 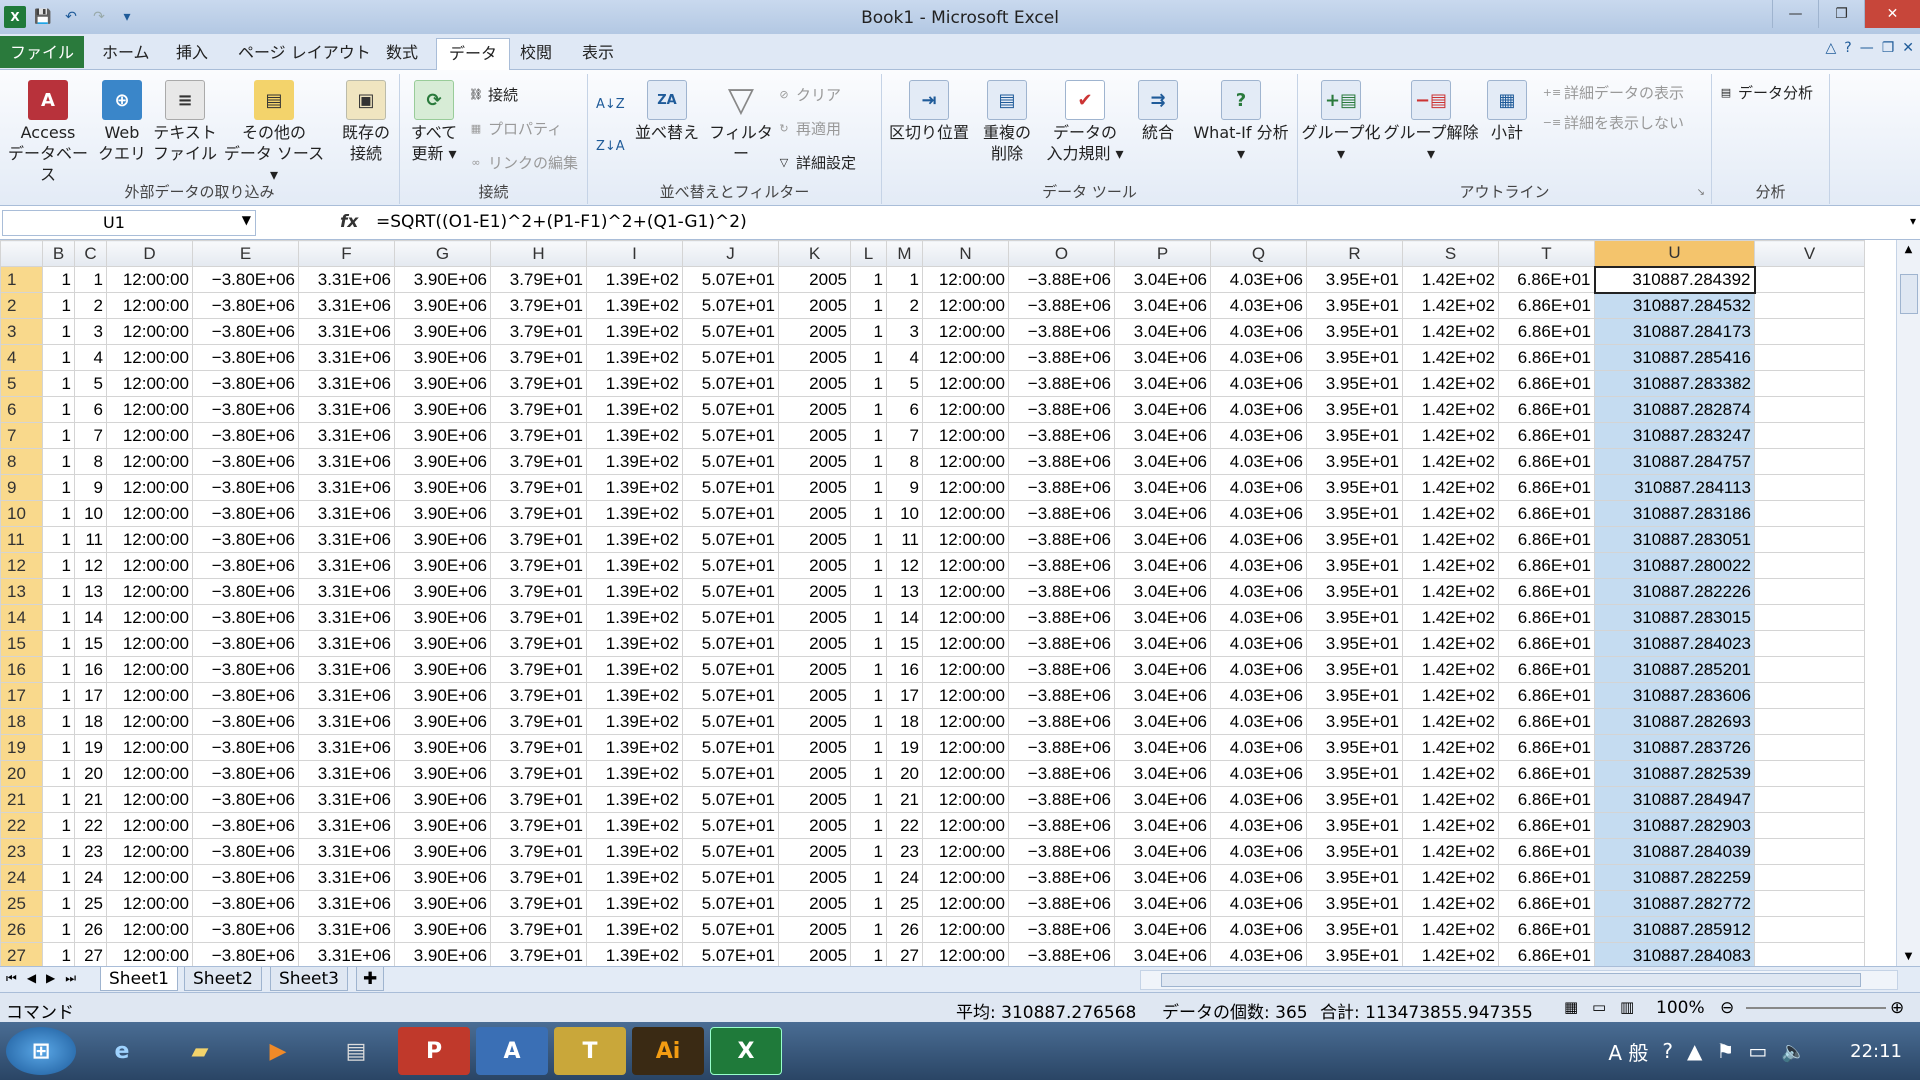 What do you see at coordinates (904, 773) in the screenshot?
I see `cell: 20` at bounding box center [904, 773].